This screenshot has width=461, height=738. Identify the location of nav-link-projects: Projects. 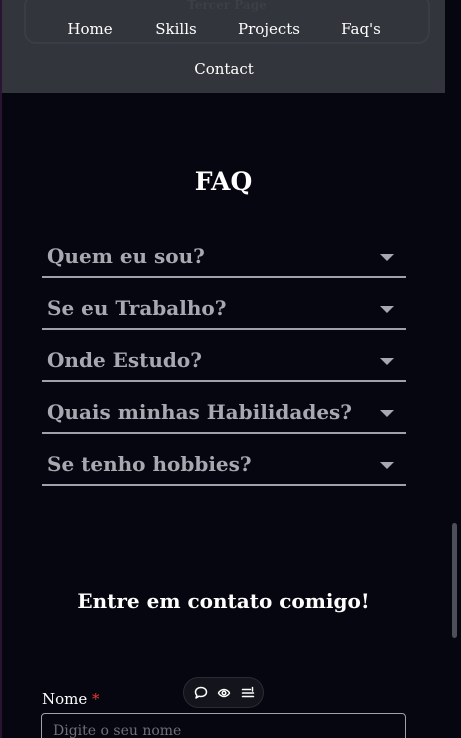
(269, 29).